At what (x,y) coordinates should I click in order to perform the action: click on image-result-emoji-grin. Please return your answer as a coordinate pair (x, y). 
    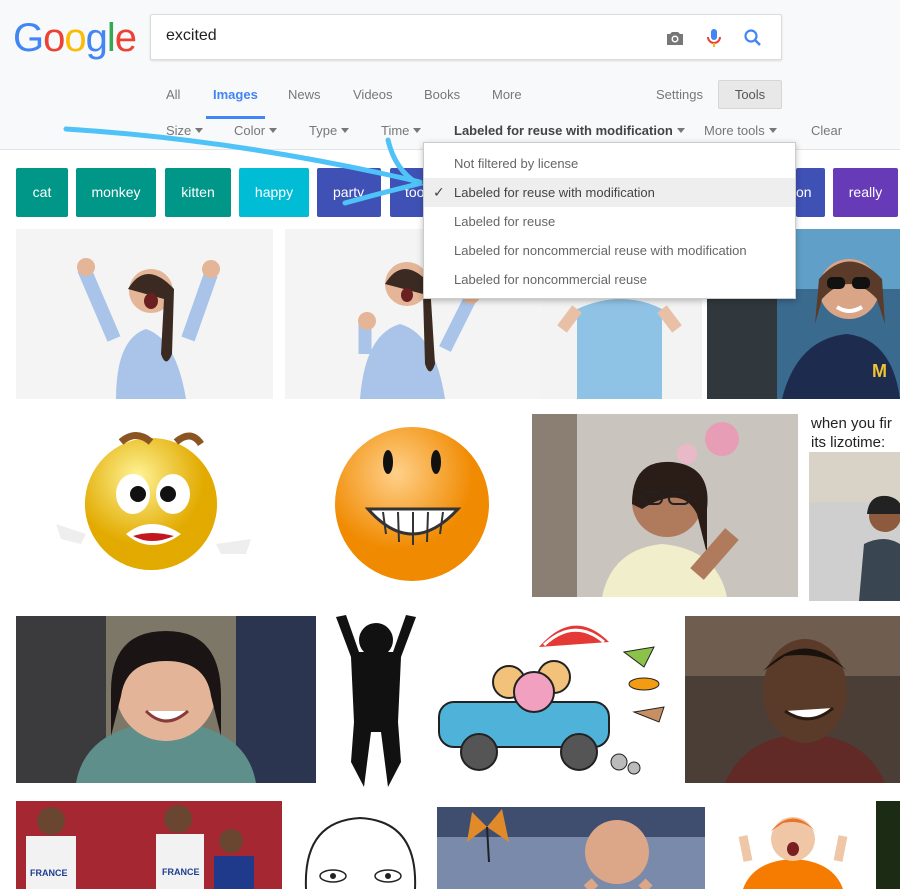
    Looking at the image, I should click on (403, 505).